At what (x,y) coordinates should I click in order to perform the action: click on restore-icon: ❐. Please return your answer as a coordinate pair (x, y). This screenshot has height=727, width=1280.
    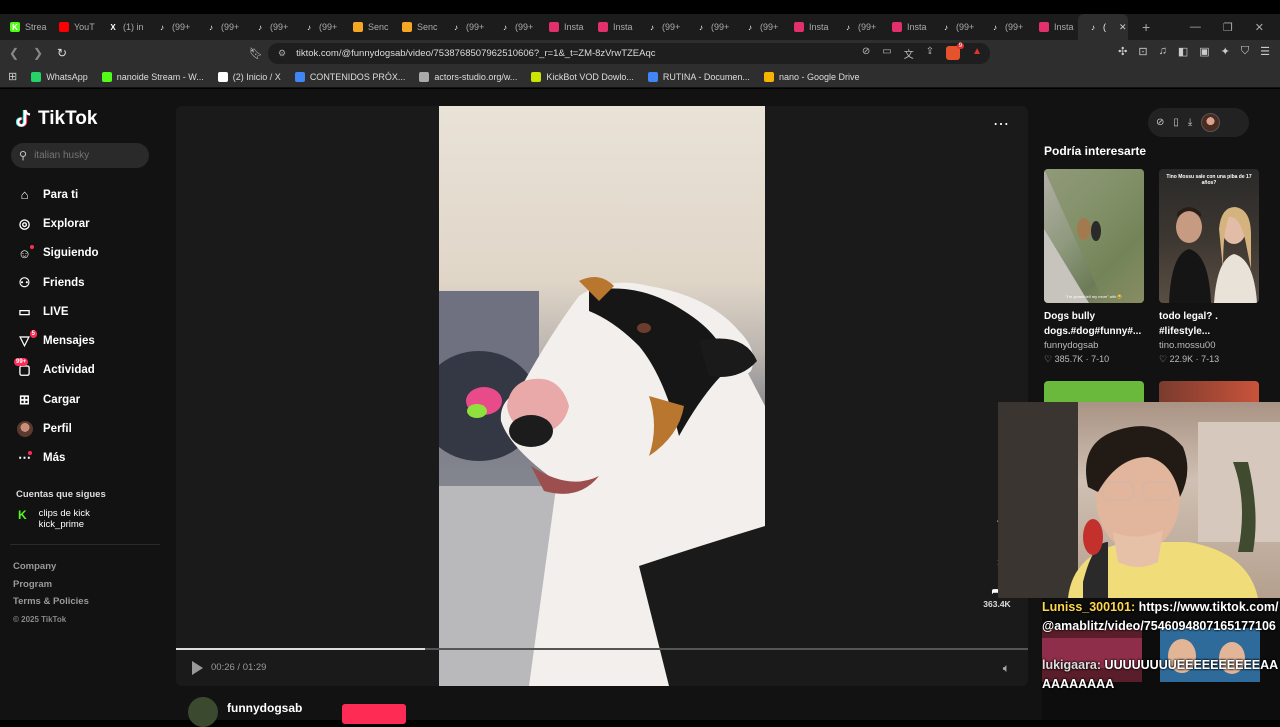
    Looking at the image, I should click on (1228, 27).